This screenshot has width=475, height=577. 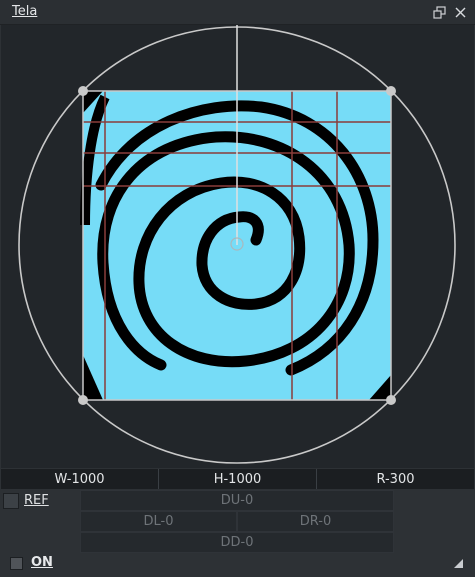 I want to click on resize-grip-icon, so click(x=458, y=563).